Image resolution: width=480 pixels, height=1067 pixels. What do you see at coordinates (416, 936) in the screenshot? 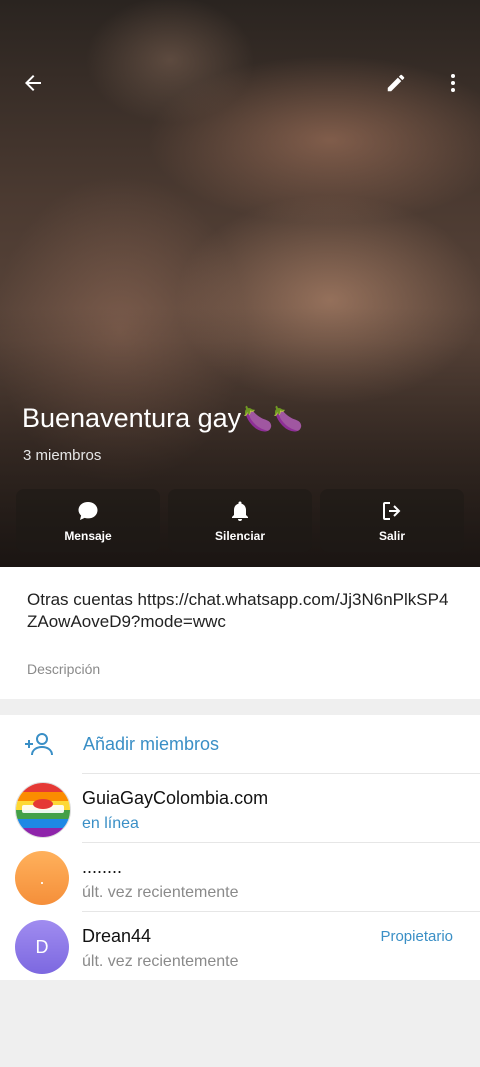
I see `owner-badge: Propietario` at bounding box center [416, 936].